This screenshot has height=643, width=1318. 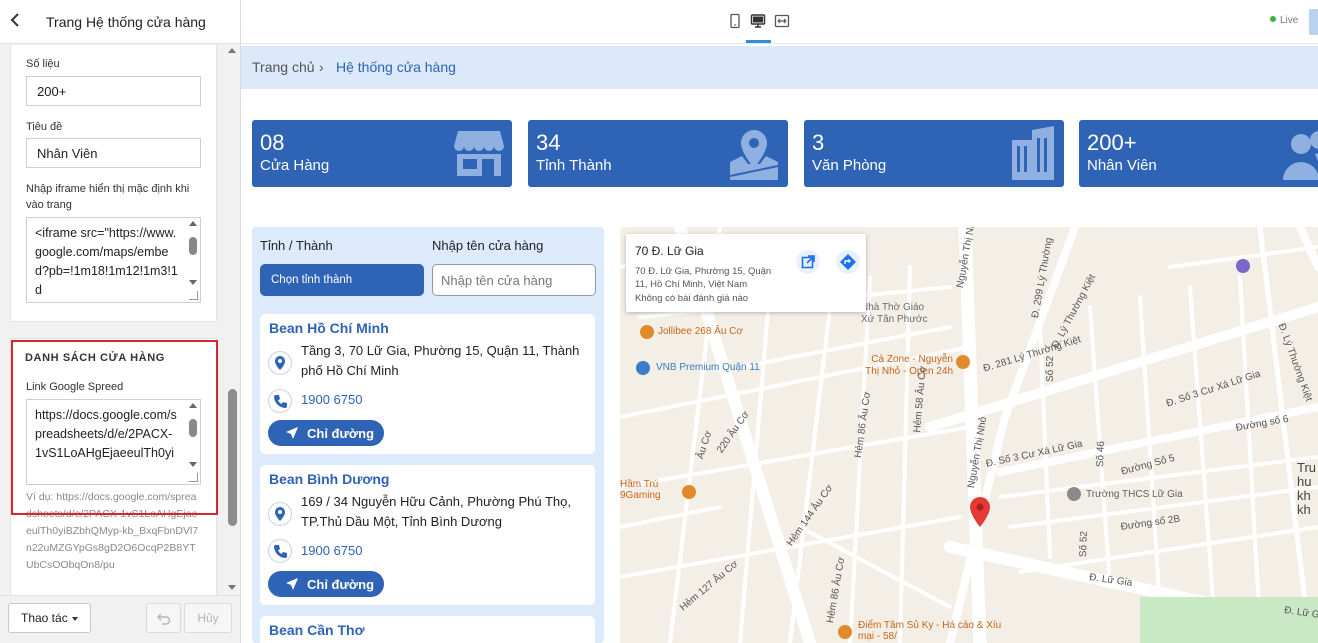 I want to click on place-reviews: Không có bài đánh giá nào, so click(x=691, y=298).